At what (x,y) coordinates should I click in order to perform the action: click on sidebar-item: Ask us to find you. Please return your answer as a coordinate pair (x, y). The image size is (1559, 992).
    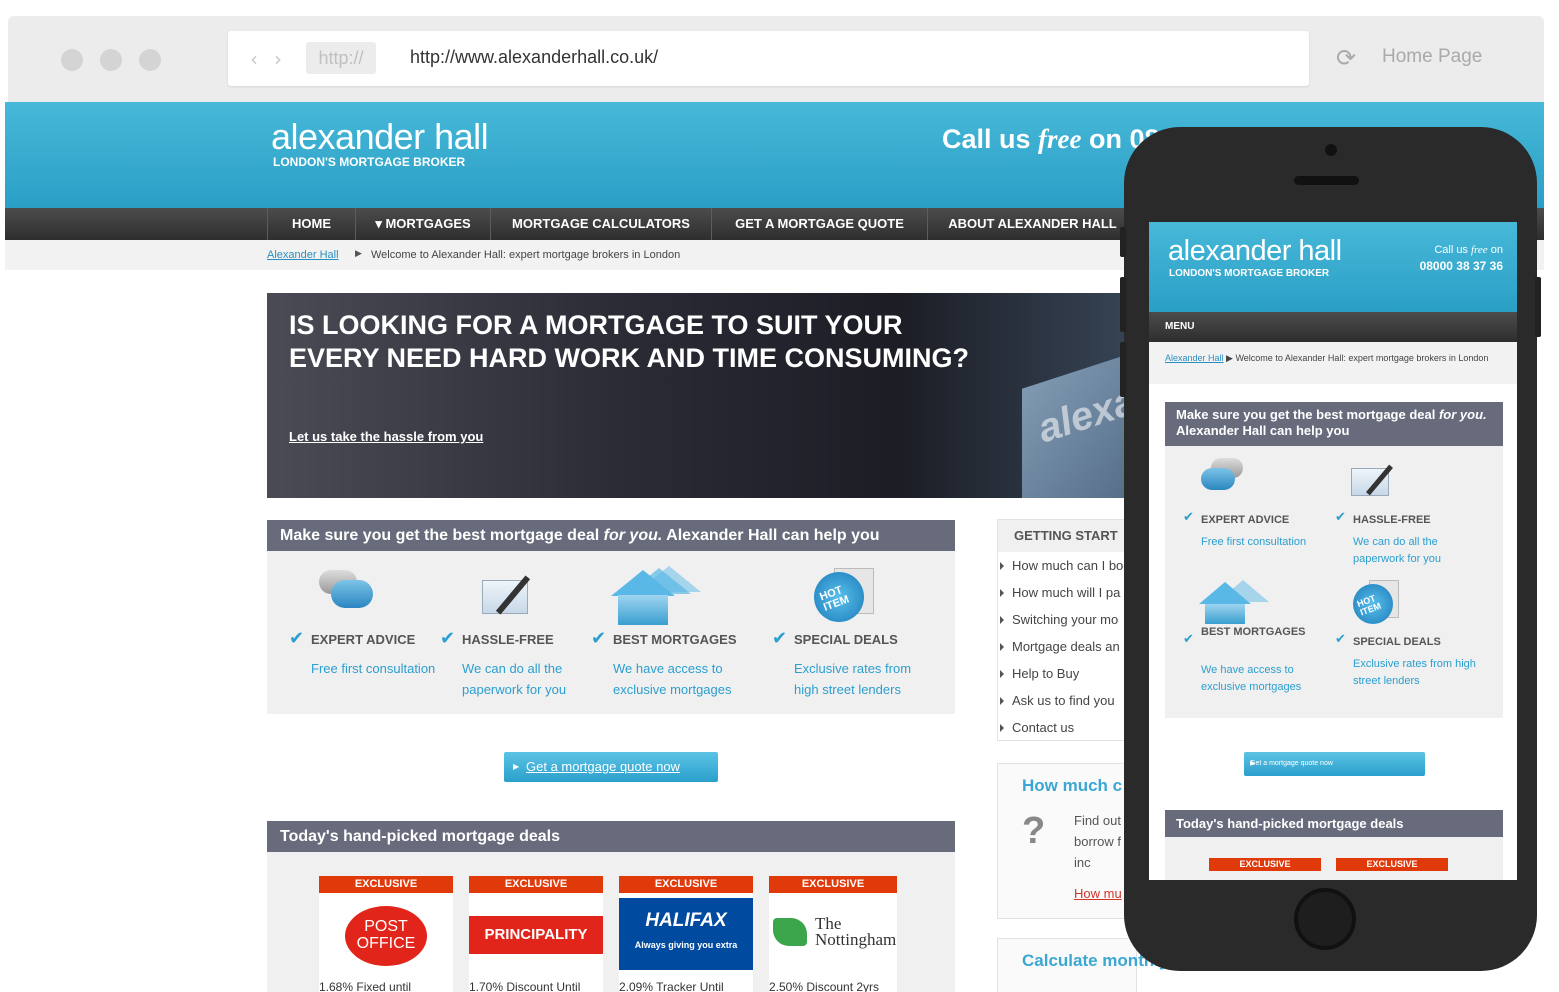
    Looking at the image, I should click on (1067, 700).